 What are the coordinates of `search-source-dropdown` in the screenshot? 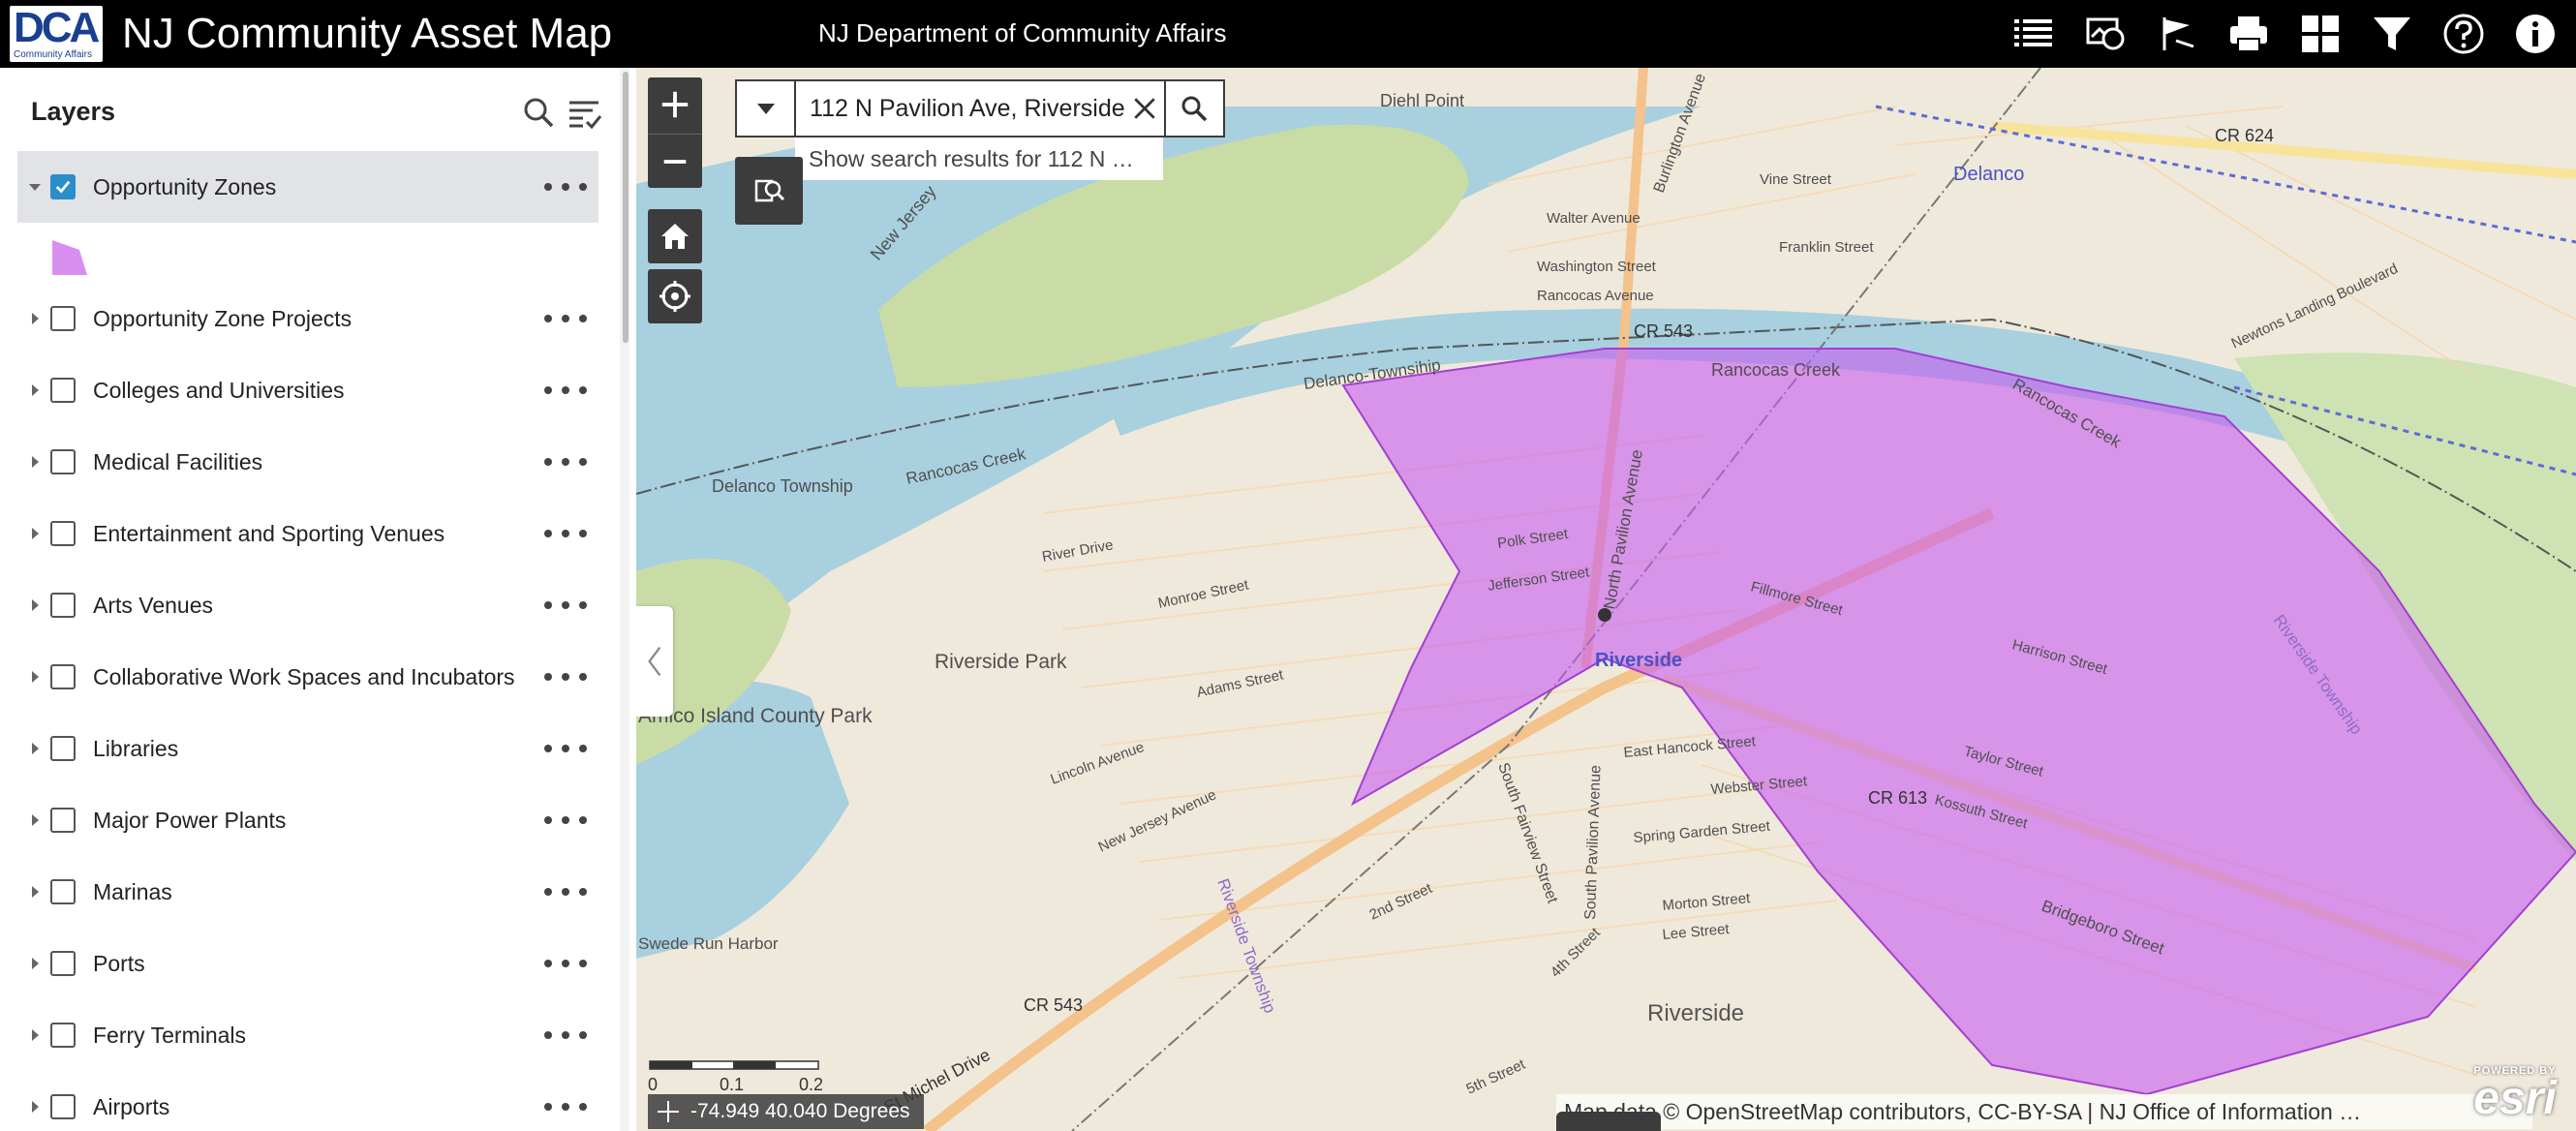 It's located at (767, 108).